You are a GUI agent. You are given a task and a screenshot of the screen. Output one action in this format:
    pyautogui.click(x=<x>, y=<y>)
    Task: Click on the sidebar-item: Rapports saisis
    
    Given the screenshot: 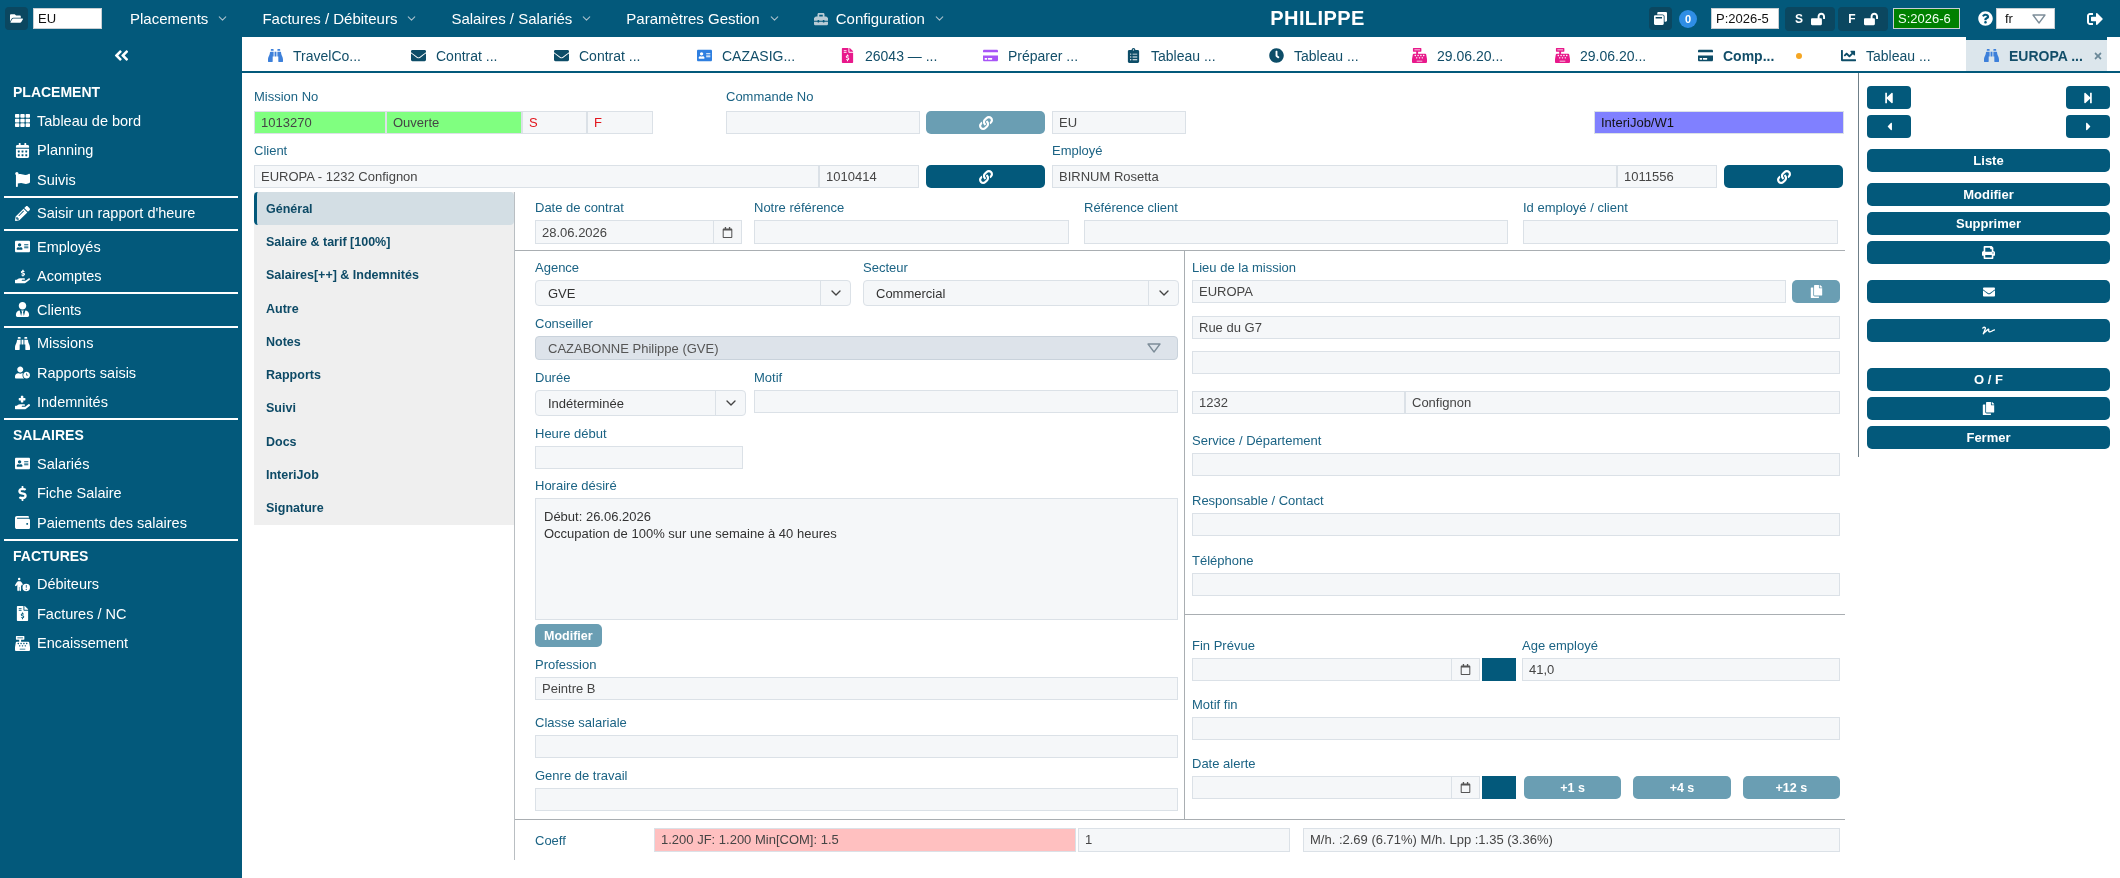 What is the action you would take?
    pyautogui.click(x=121, y=373)
    